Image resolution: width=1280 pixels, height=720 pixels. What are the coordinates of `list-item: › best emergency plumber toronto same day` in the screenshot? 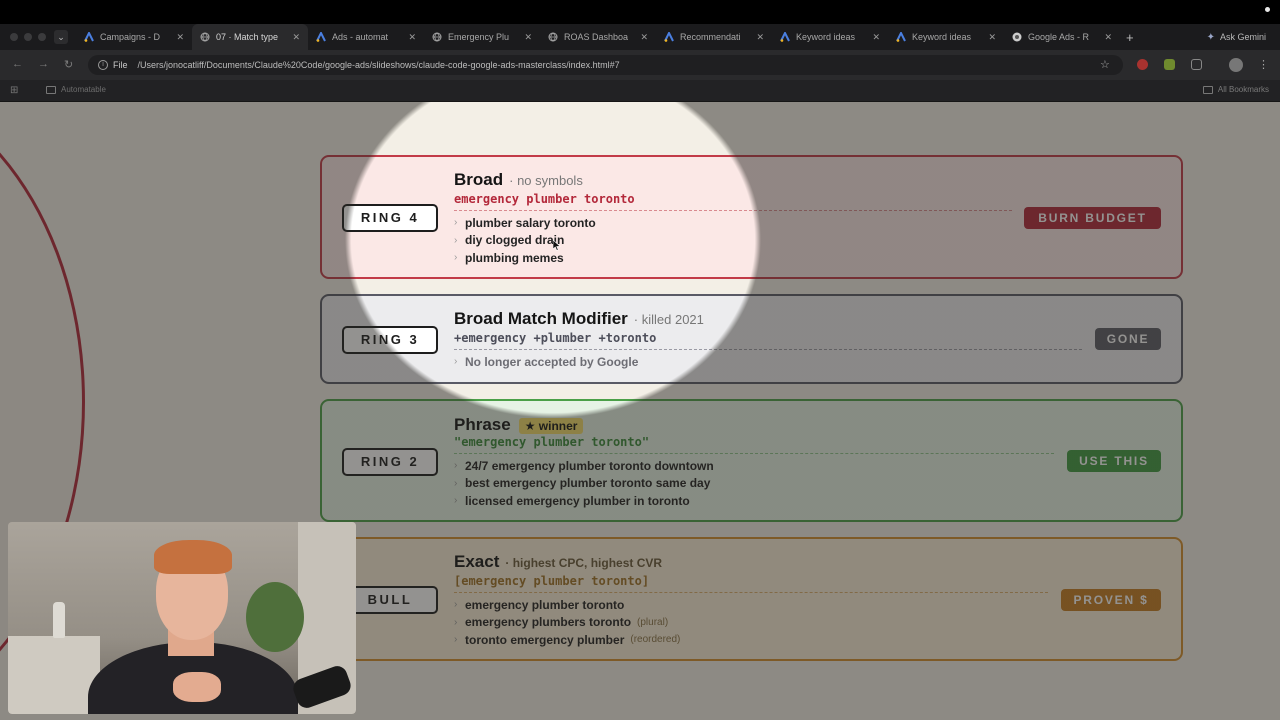 It's located at (582, 483).